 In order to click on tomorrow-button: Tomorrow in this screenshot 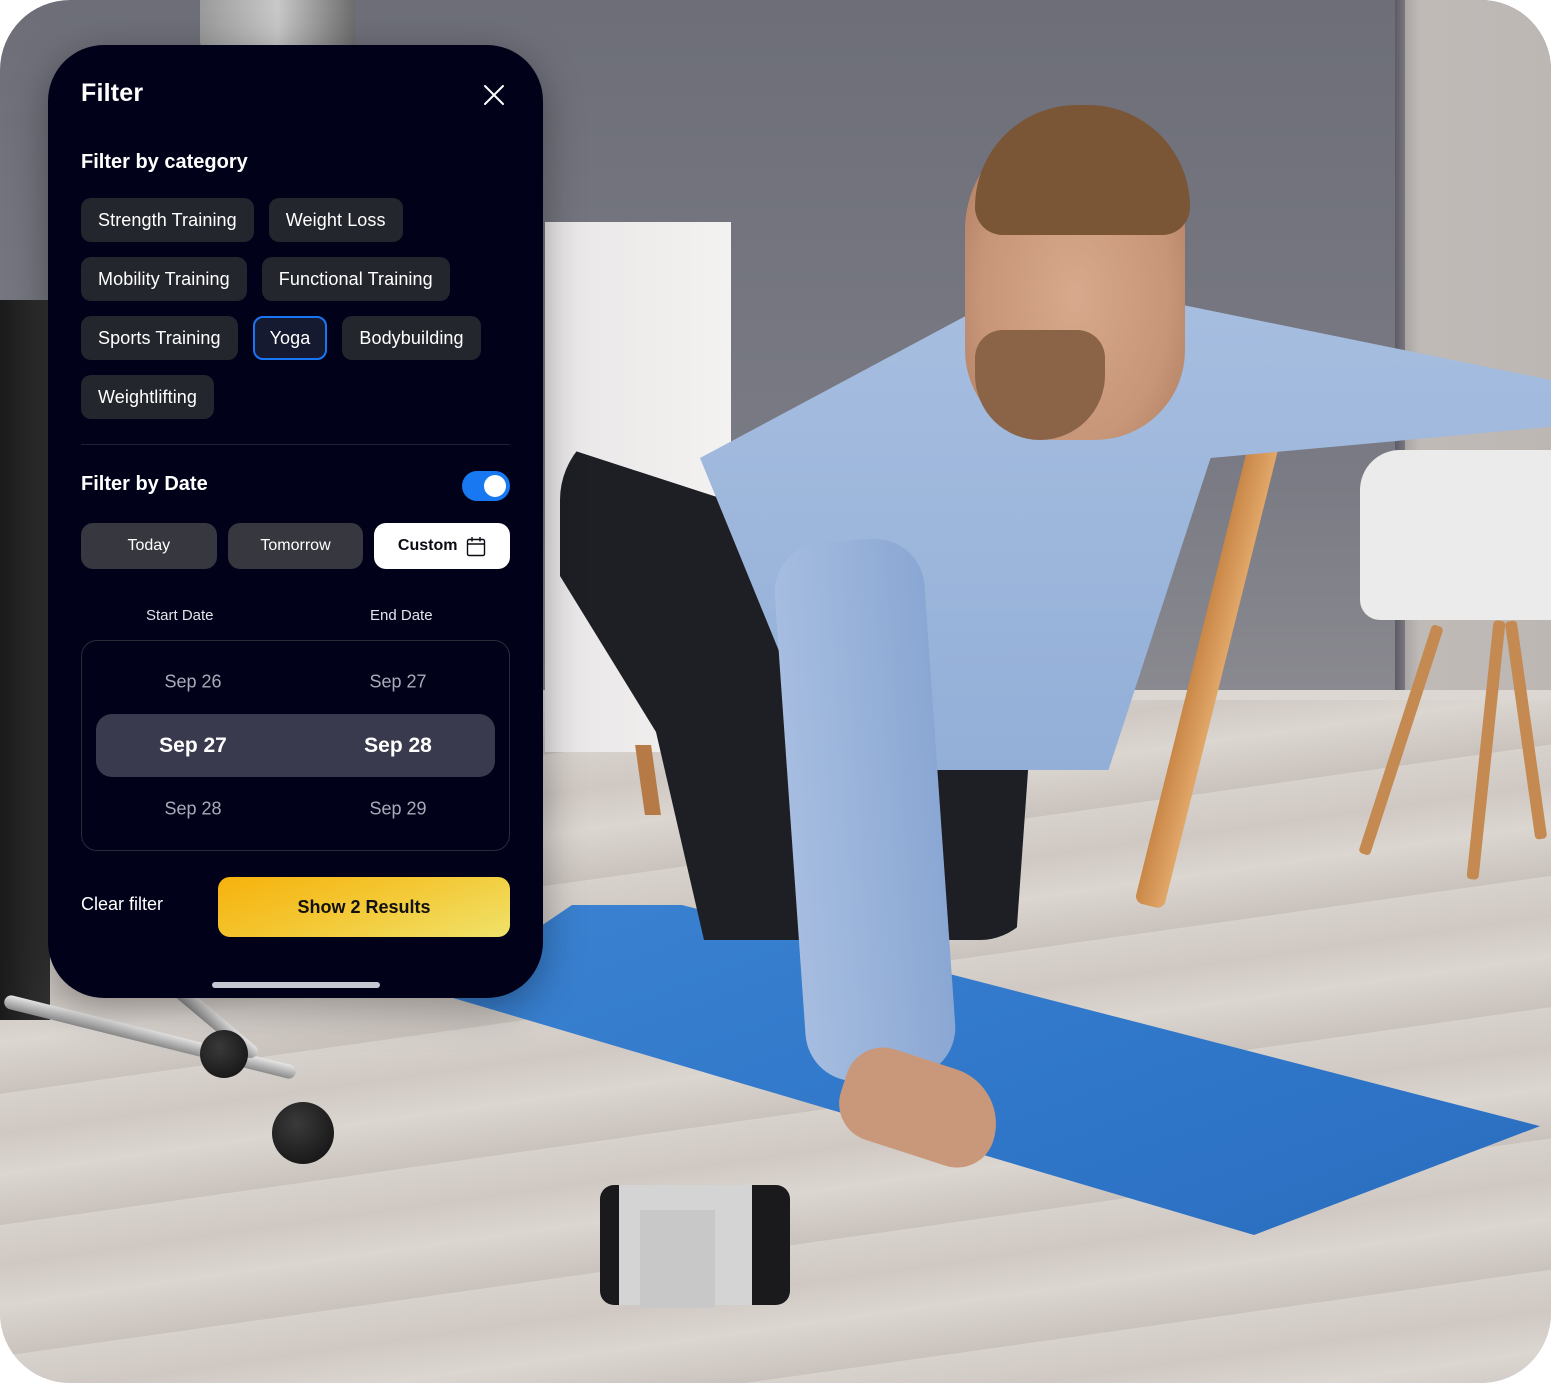, I will do `click(295, 546)`.